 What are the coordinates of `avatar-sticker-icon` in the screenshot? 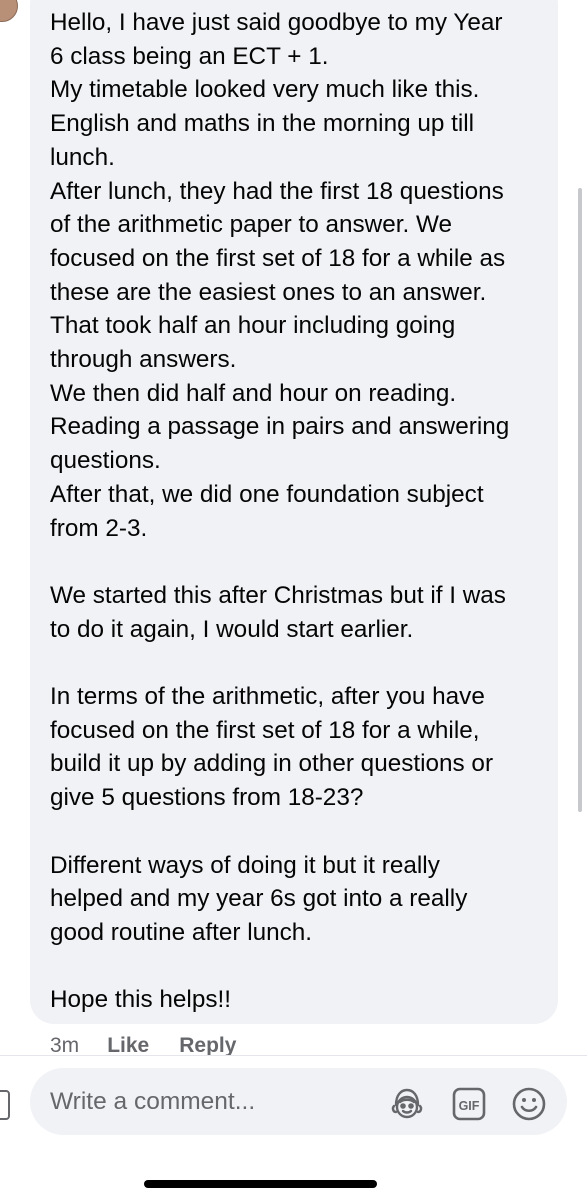 It's located at (407, 1104).